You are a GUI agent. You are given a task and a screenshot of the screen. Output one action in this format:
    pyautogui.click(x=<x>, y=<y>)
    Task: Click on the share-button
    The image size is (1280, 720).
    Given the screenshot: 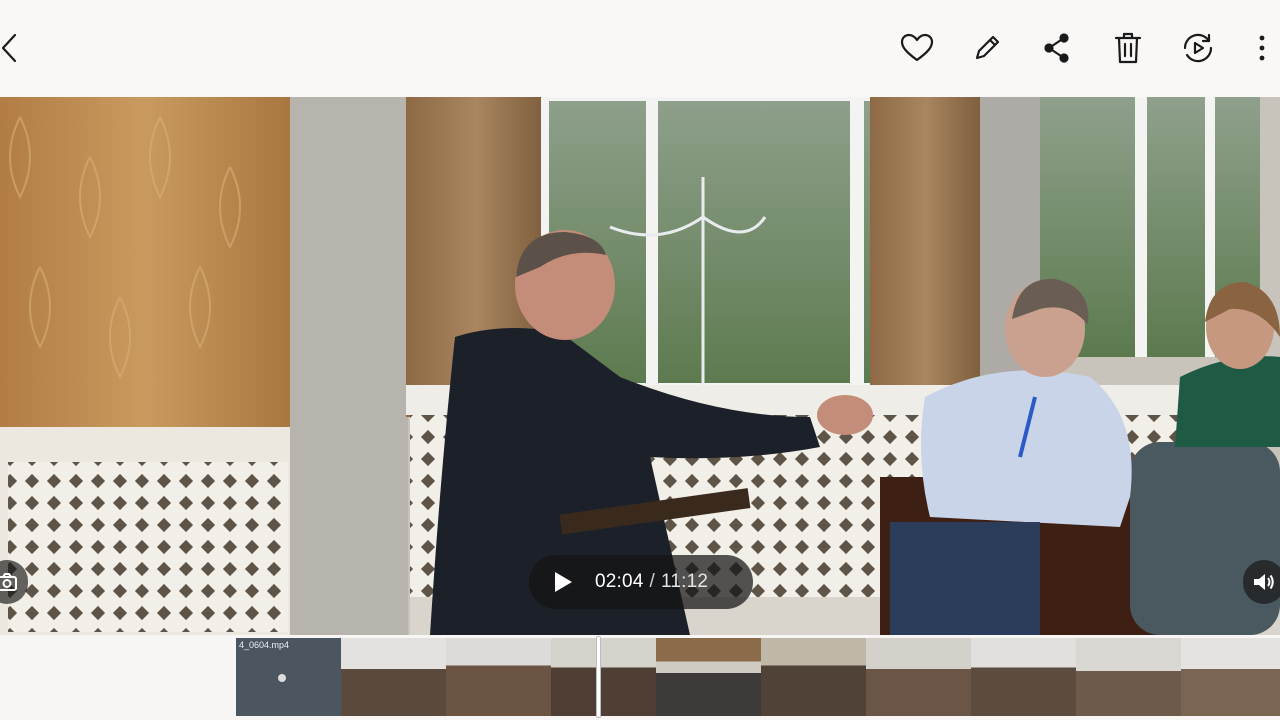 What is the action you would take?
    pyautogui.click(x=1057, y=48)
    